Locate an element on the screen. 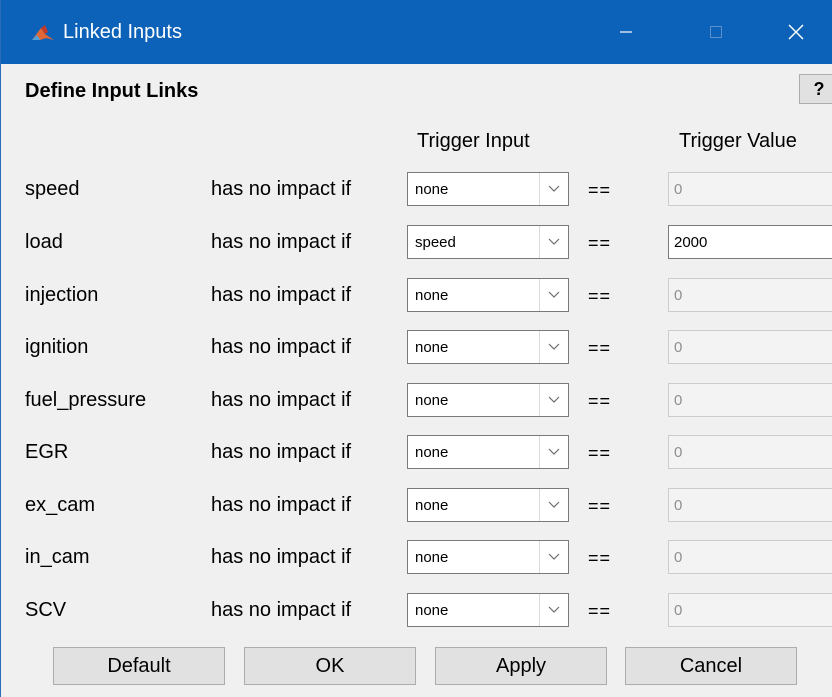 The height and width of the screenshot is (697, 832). panel-title: Define Input Links is located at coordinates (112, 91).